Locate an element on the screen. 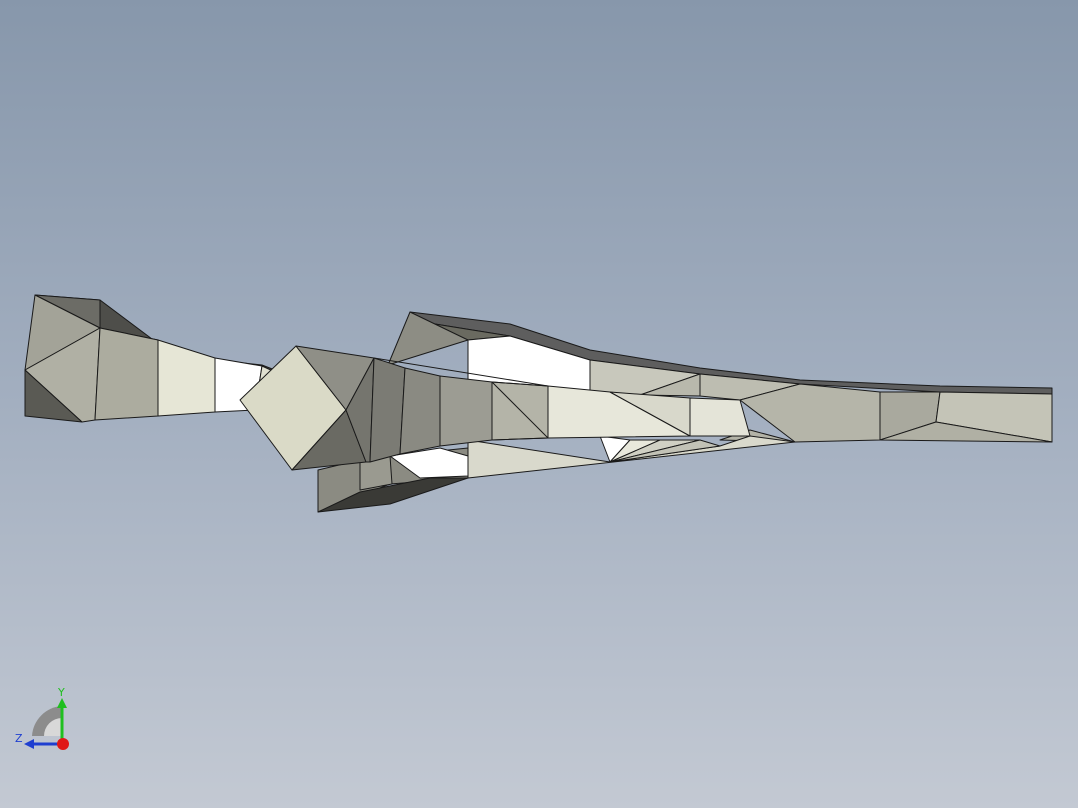 This screenshot has height=808, width=1078. x-axis-dot is located at coordinates (63, 744).